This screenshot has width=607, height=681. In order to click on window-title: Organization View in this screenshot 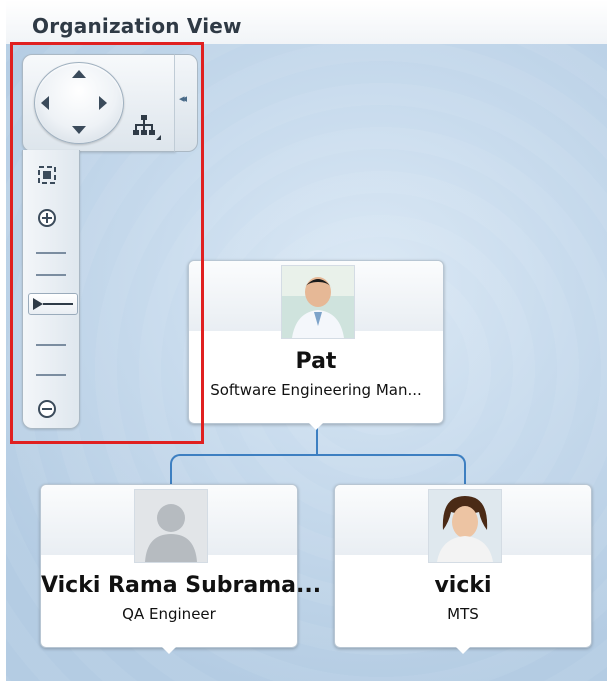, I will do `click(137, 26)`.